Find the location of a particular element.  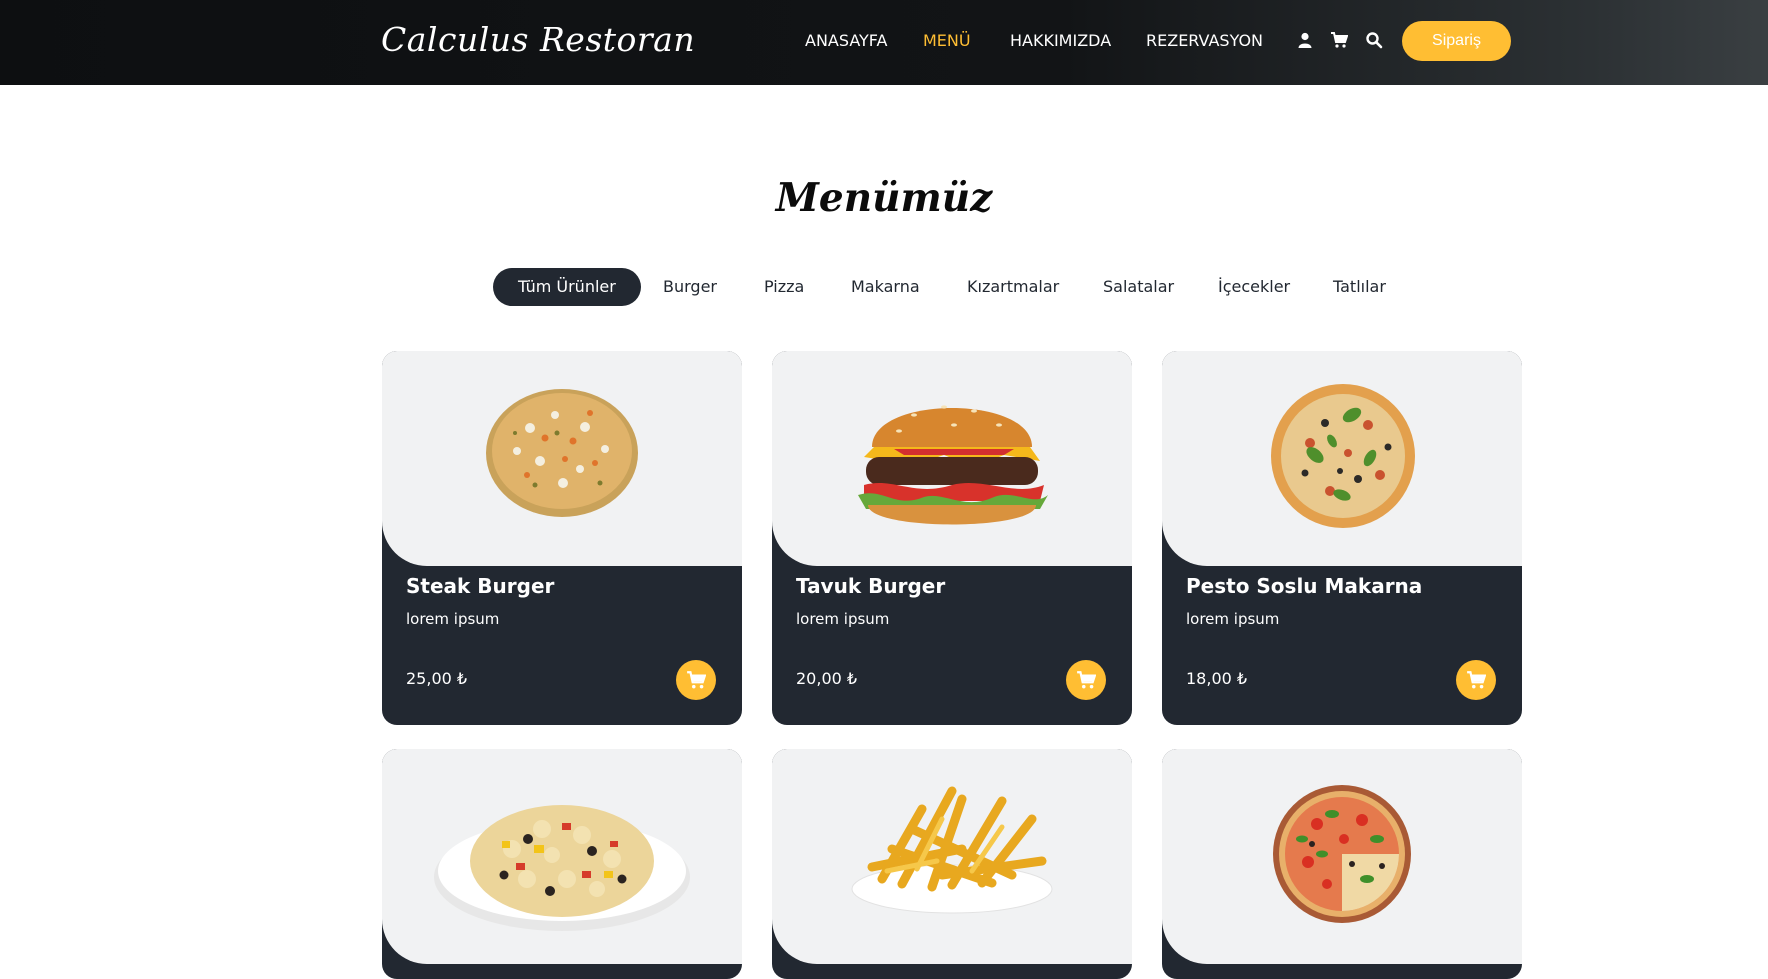

basil-pizza-image is located at coordinates (1343, 456).